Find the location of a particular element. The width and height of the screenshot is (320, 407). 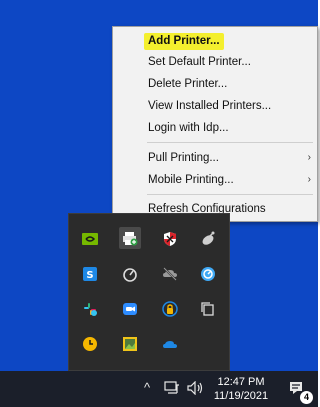

slack-icon is located at coordinates (90, 309).